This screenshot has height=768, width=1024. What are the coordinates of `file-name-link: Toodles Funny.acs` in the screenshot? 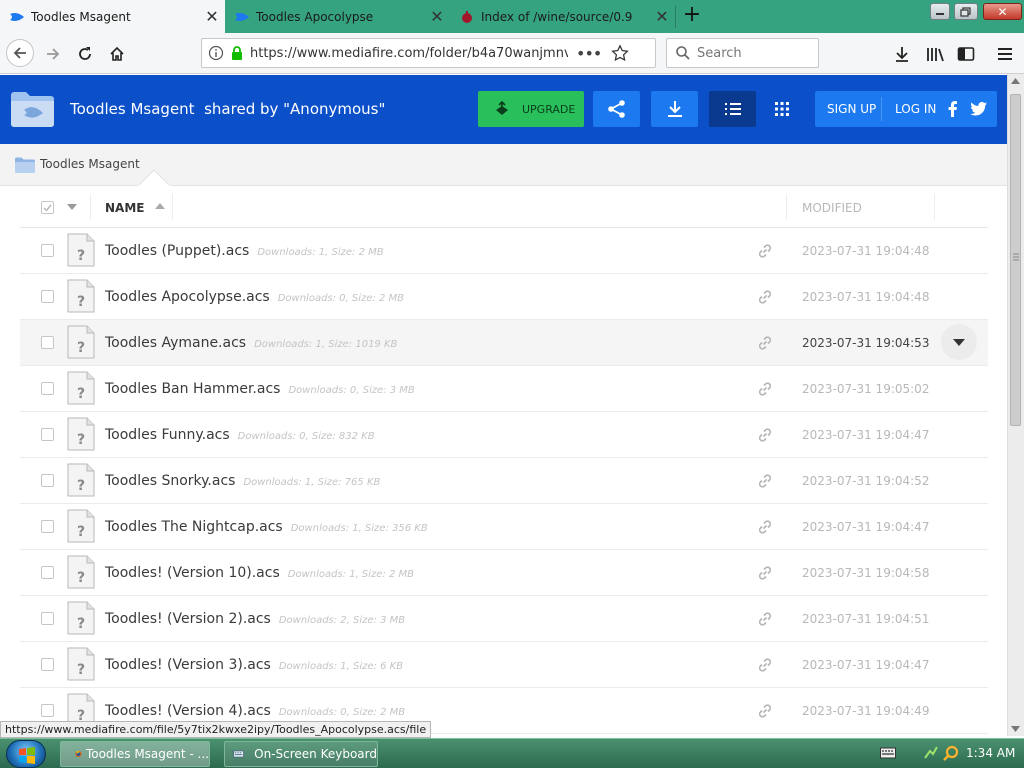 It's located at (167, 435).